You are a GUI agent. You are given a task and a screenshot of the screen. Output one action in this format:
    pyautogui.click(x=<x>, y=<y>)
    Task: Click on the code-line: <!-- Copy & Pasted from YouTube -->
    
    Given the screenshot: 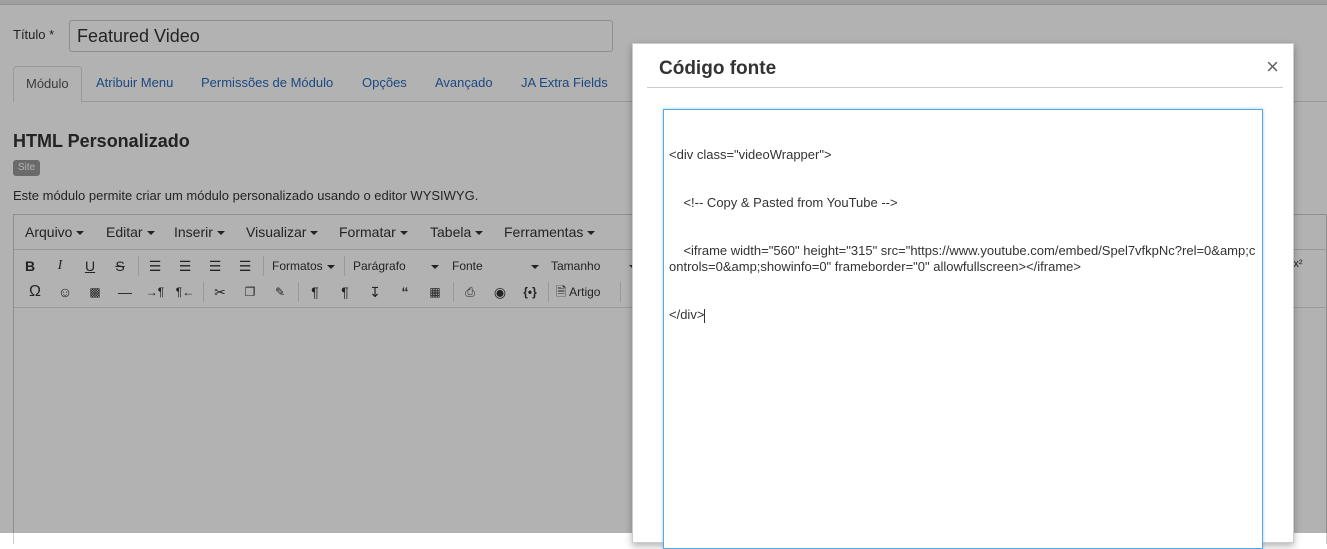 What is the action you would take?
    pyautogui.click(x=783, y=202)
    